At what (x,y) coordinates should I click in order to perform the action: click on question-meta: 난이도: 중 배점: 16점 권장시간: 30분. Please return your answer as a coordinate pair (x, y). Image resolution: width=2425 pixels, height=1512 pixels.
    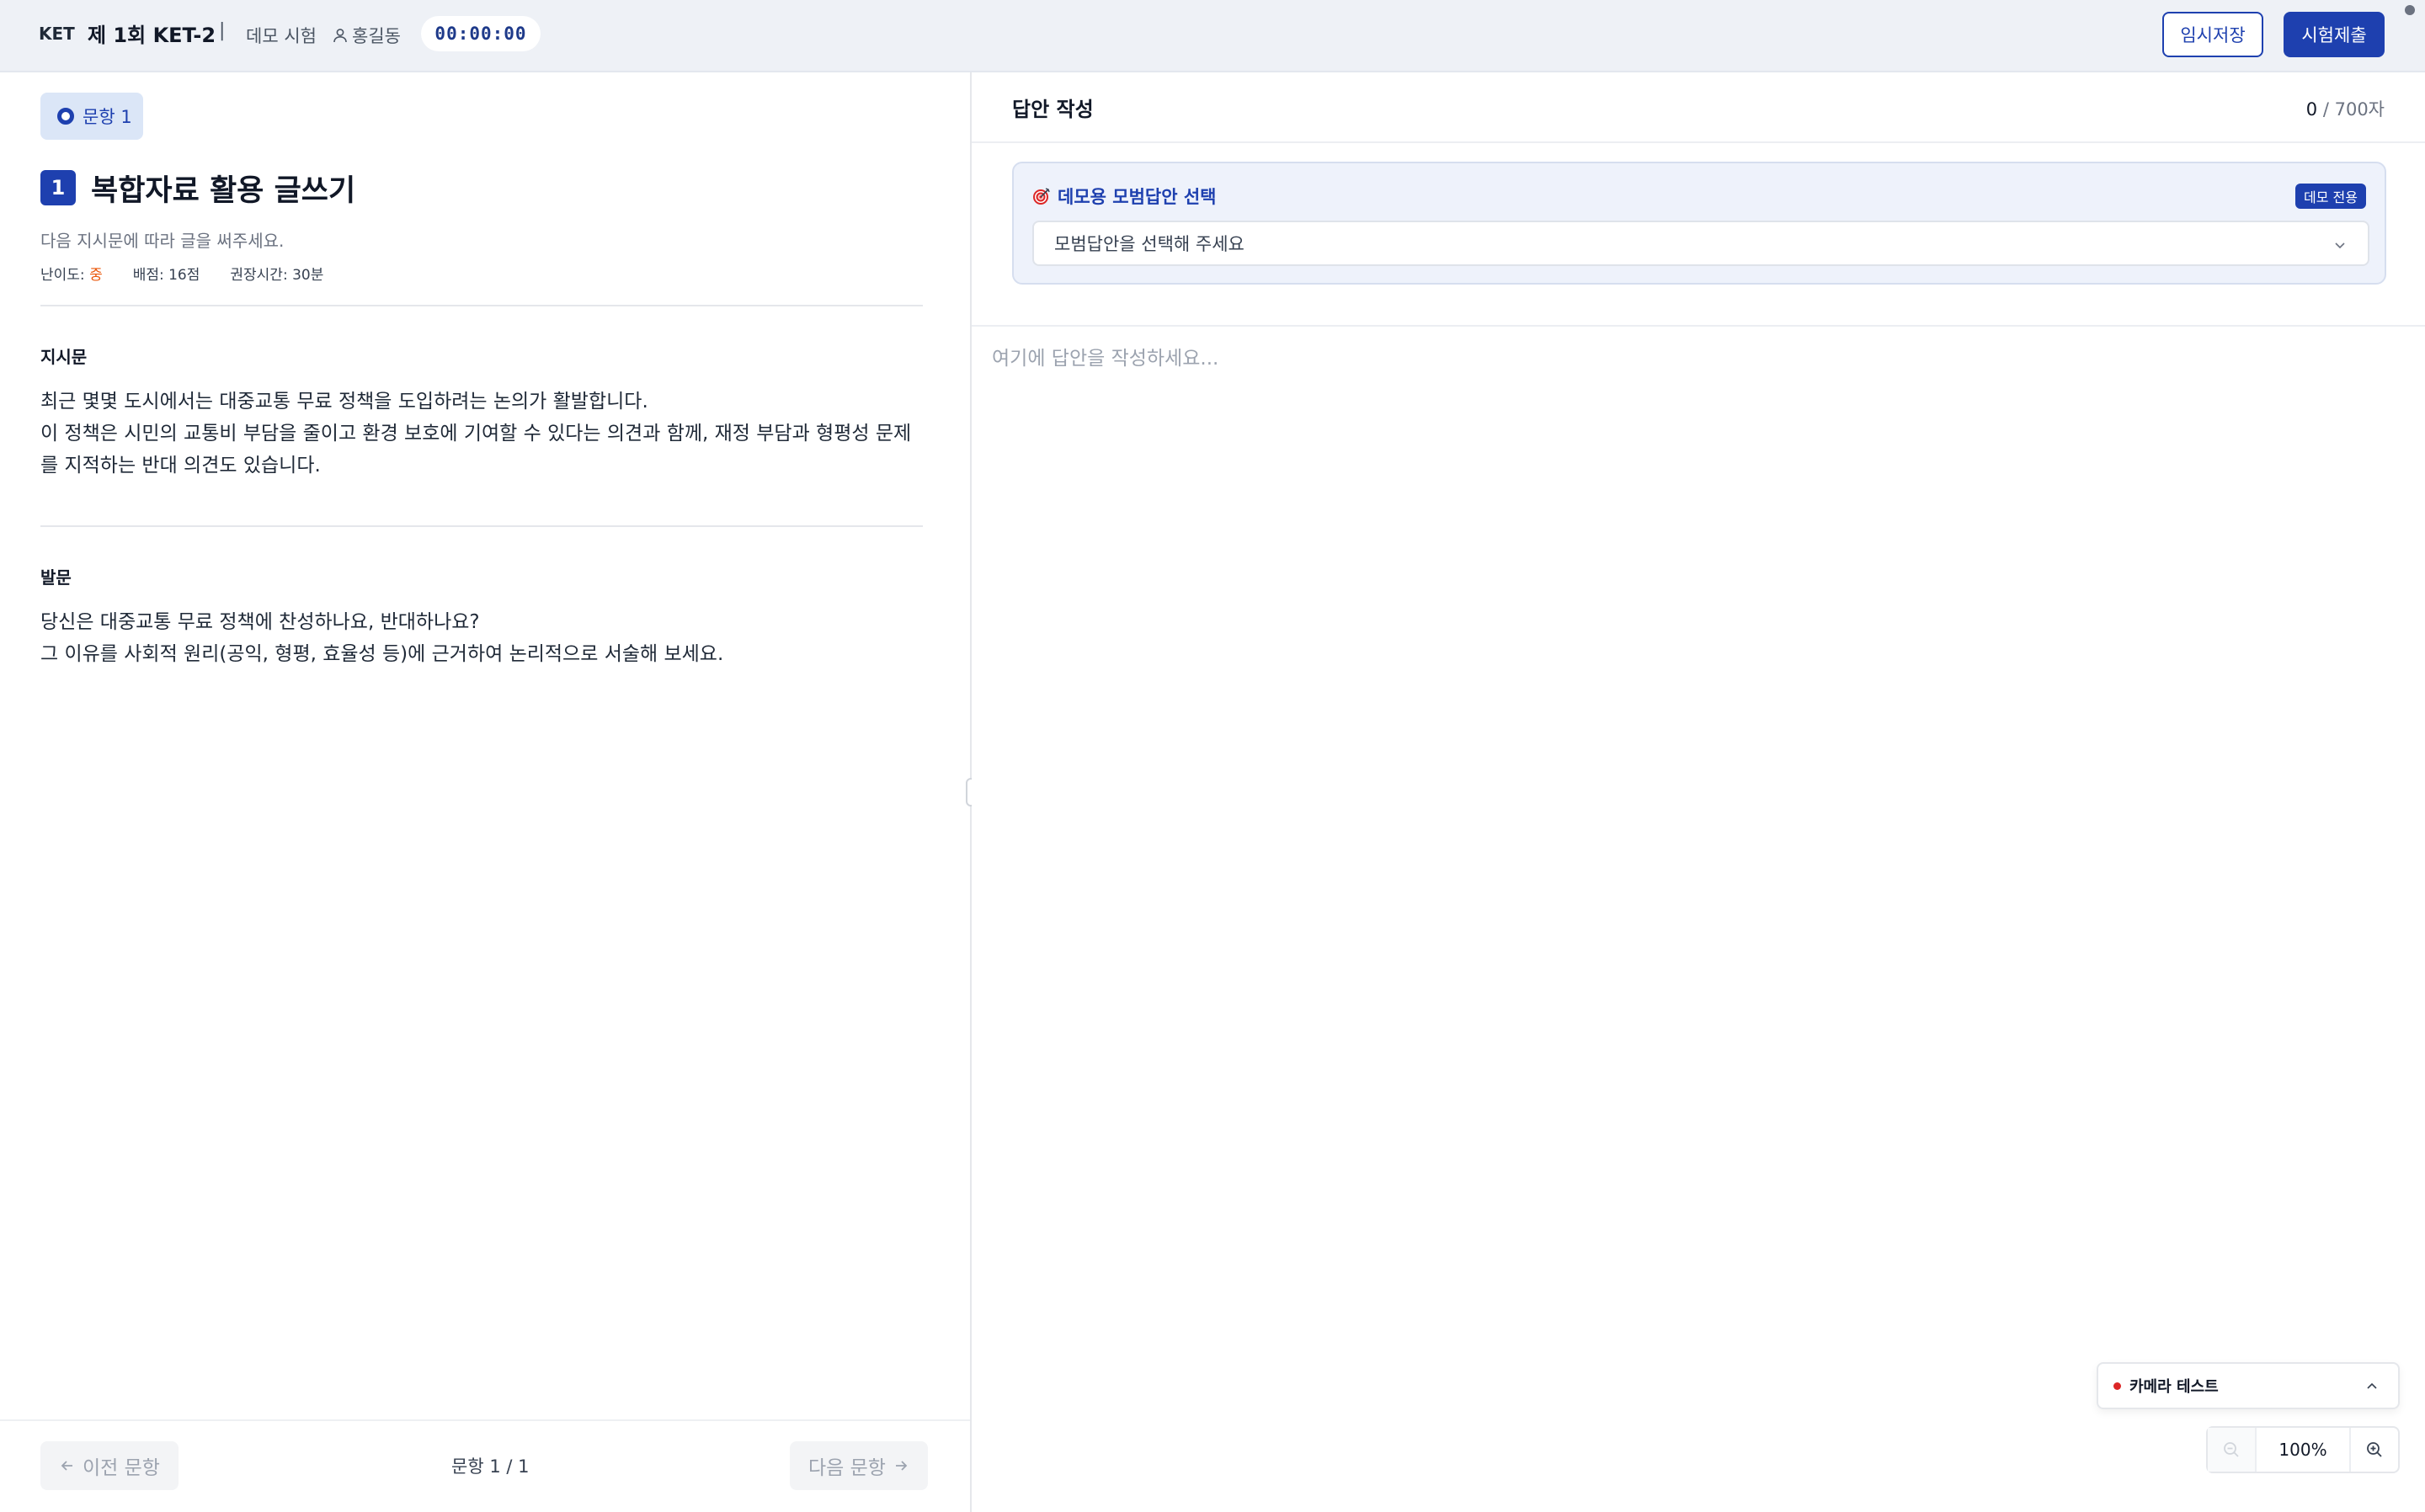
    Looking at the image, I should click on (181, 274).